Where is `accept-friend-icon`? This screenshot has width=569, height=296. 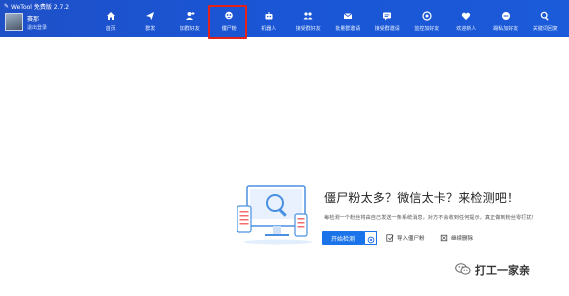
accept-friend-icon is located at coordinates (308, 16).